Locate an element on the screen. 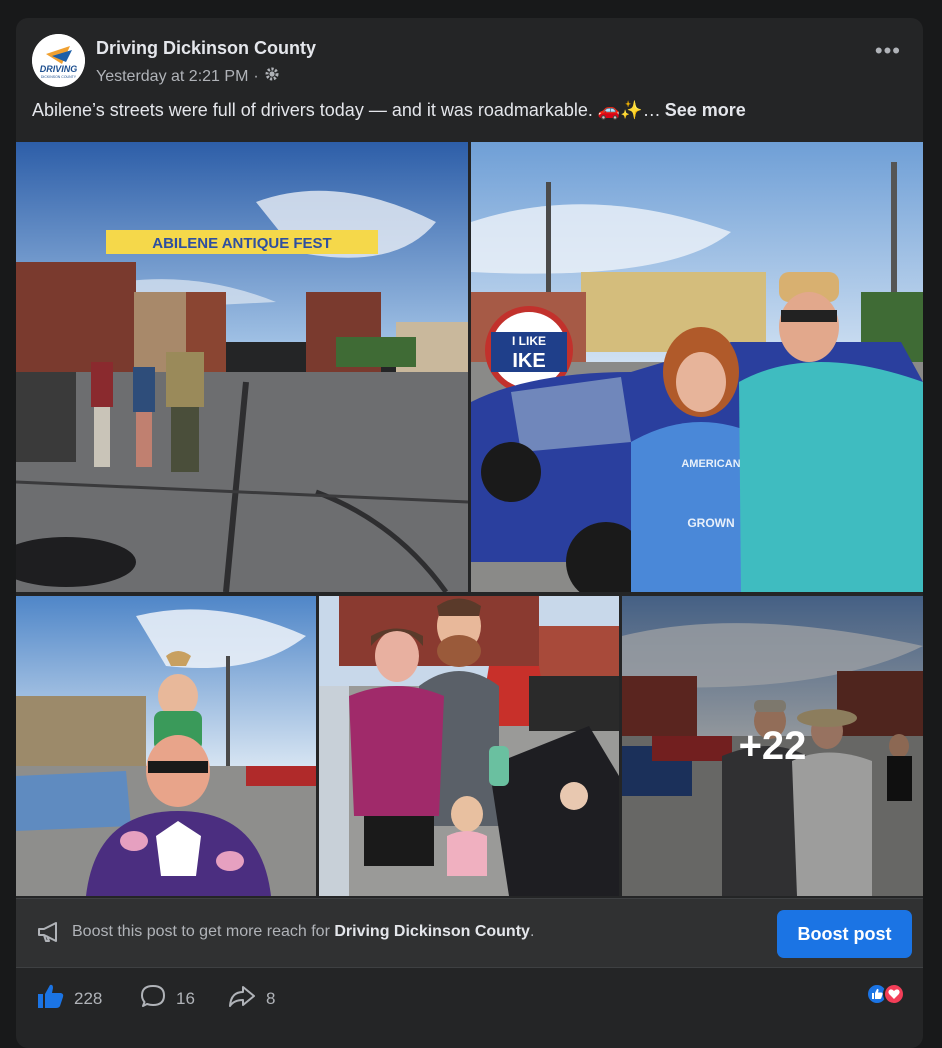 This screenshot has height=1048, width=942. more-options-icon: ••• is located at coordinates (888, 51).